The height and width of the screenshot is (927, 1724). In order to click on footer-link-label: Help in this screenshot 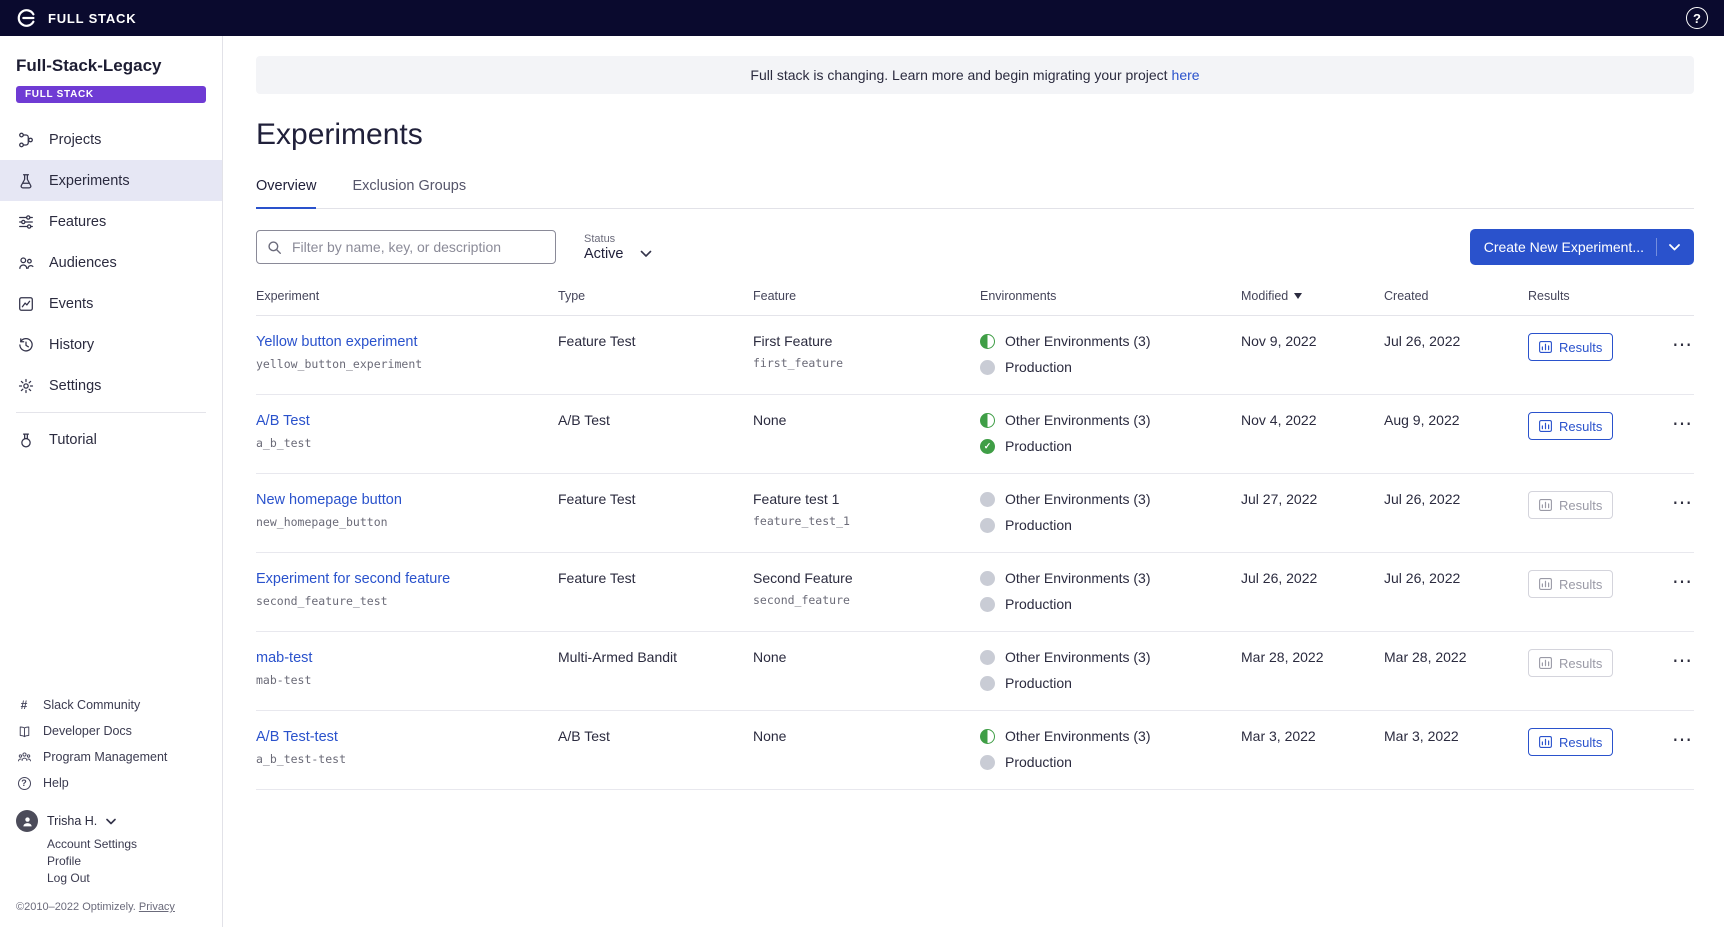, I will do `click(56, 783)`.